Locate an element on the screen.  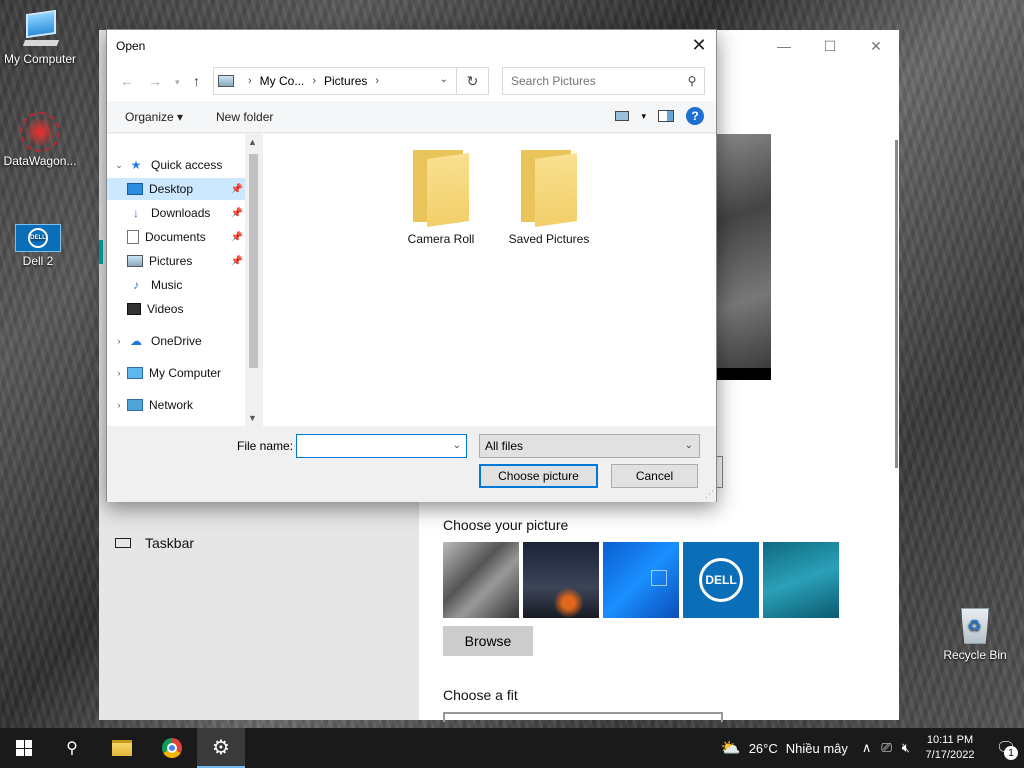
refresh-button: ↻ is located at coordinates (473, 81).